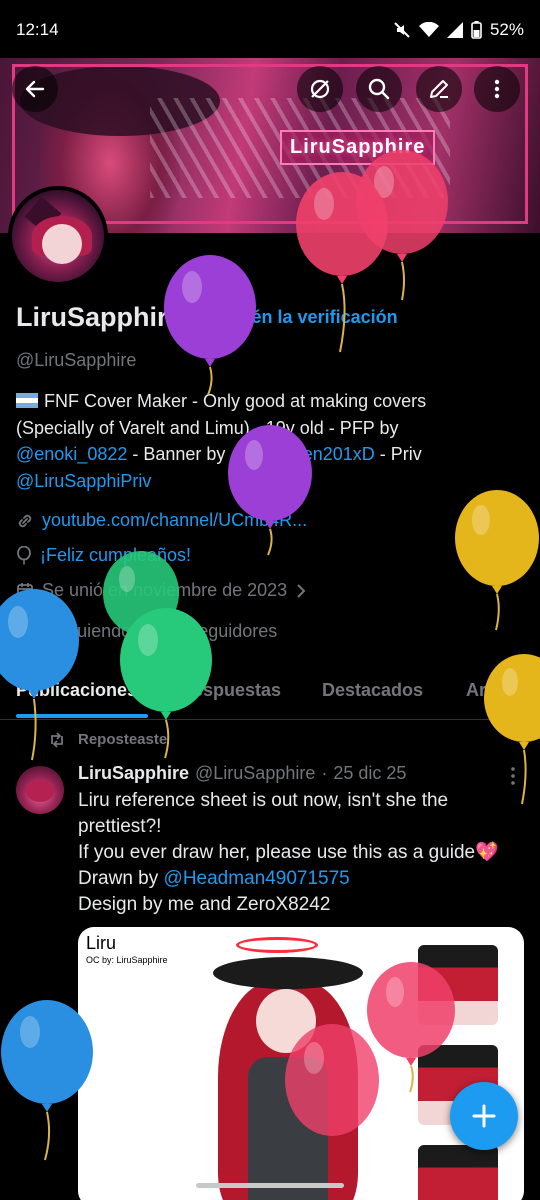 This screenshot has height=1200, width=540. Describe the element at coordinates (99, 317) in the screenshot. I see `display-name: LiruSapphire` at that location.